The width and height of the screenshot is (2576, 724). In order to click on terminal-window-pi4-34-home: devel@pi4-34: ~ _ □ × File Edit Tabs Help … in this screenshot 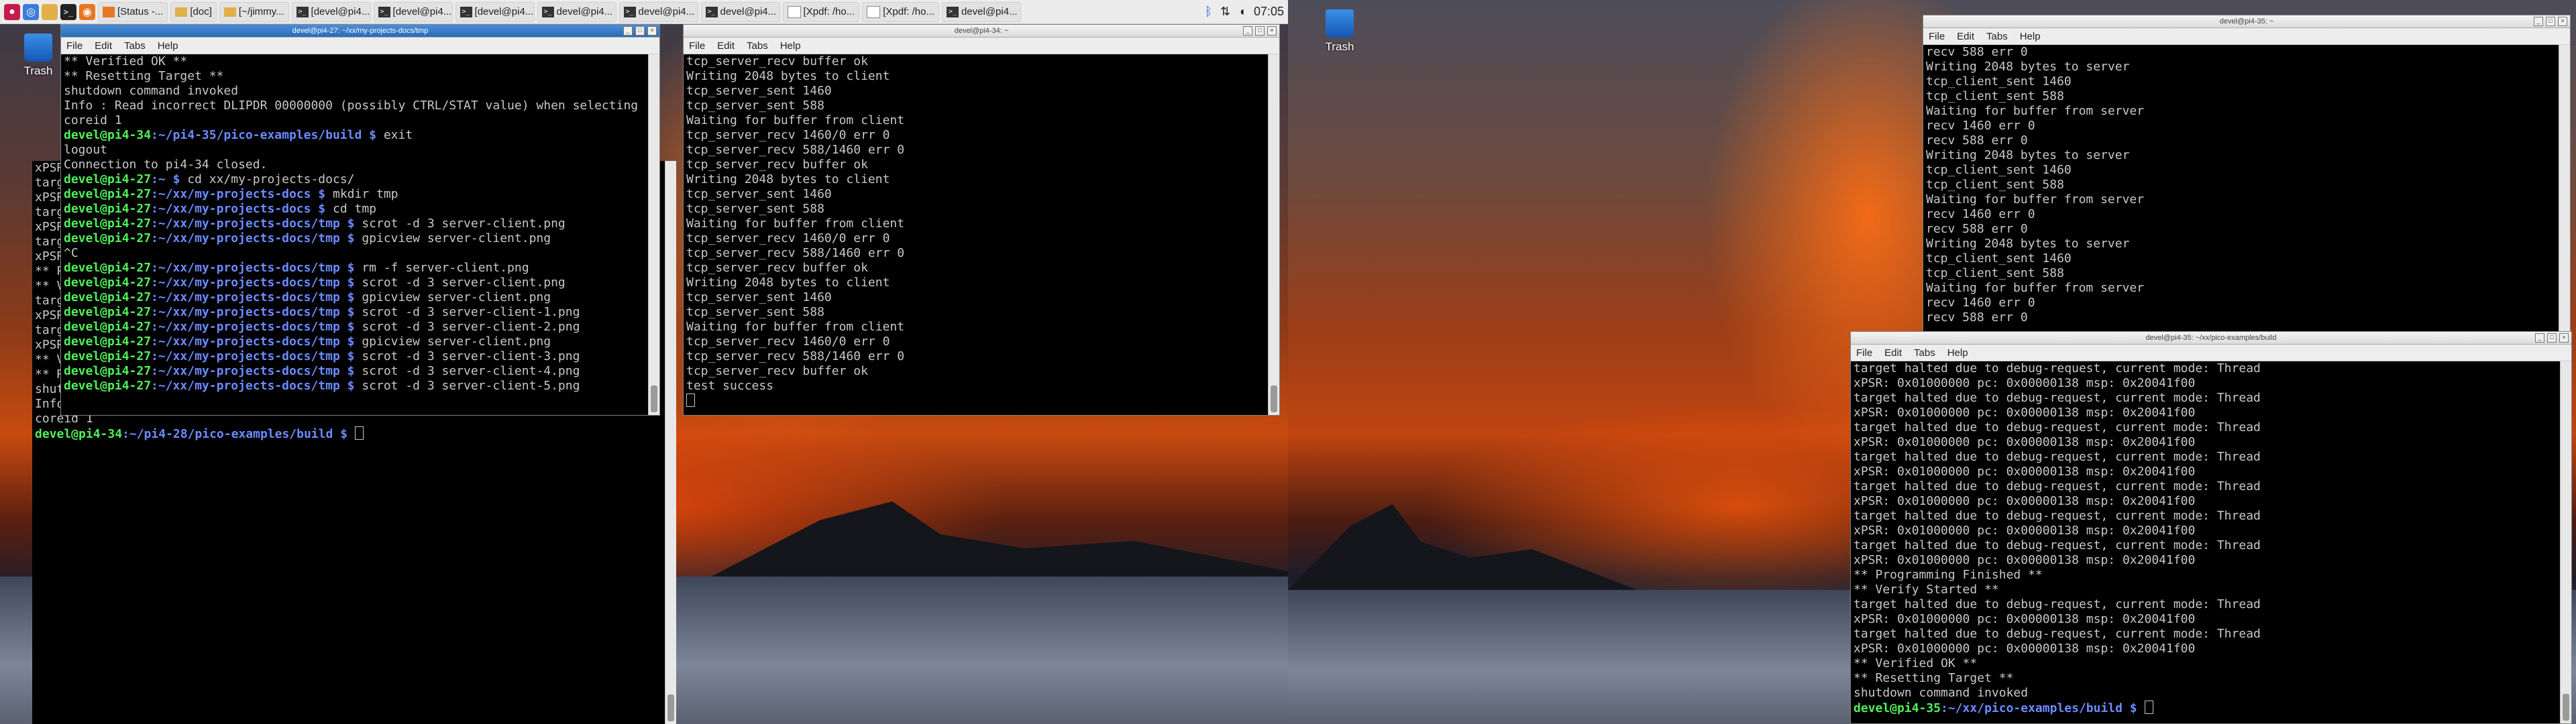, I will do `click(981, 220)`.